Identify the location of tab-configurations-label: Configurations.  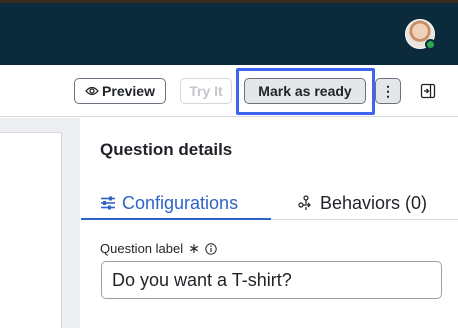
(180, 202).